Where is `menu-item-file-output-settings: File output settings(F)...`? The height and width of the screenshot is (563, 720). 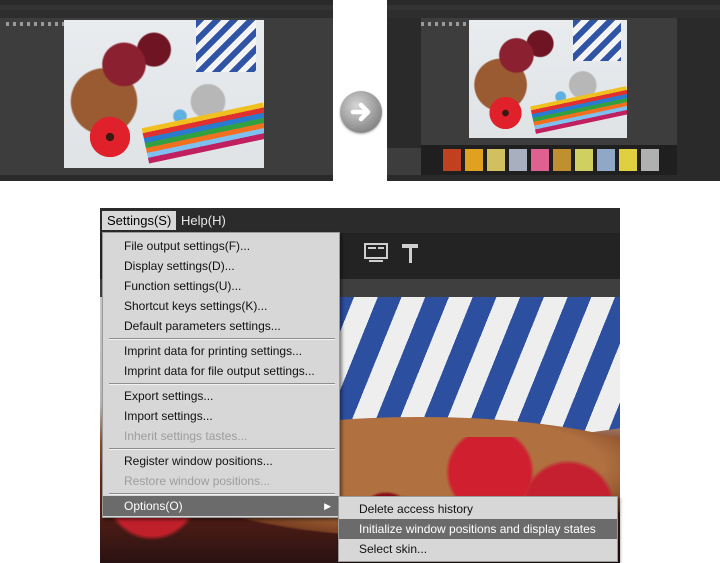
menu-item-file-output-settings: File output settings(F)... is located at coordinates (221, 246).